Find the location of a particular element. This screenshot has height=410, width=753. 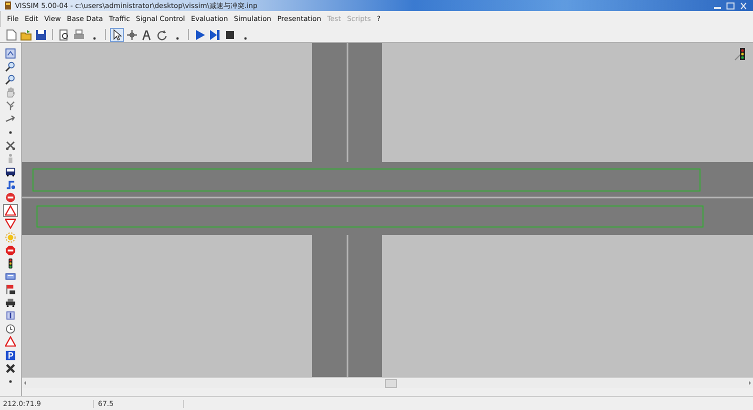

page-magnifier-icon is located at coordinates (64, 34).